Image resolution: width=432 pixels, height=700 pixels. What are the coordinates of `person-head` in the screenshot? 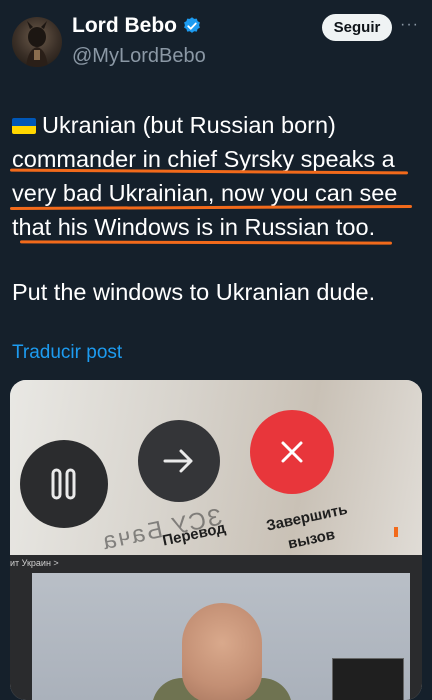 It's located at (222, 651).